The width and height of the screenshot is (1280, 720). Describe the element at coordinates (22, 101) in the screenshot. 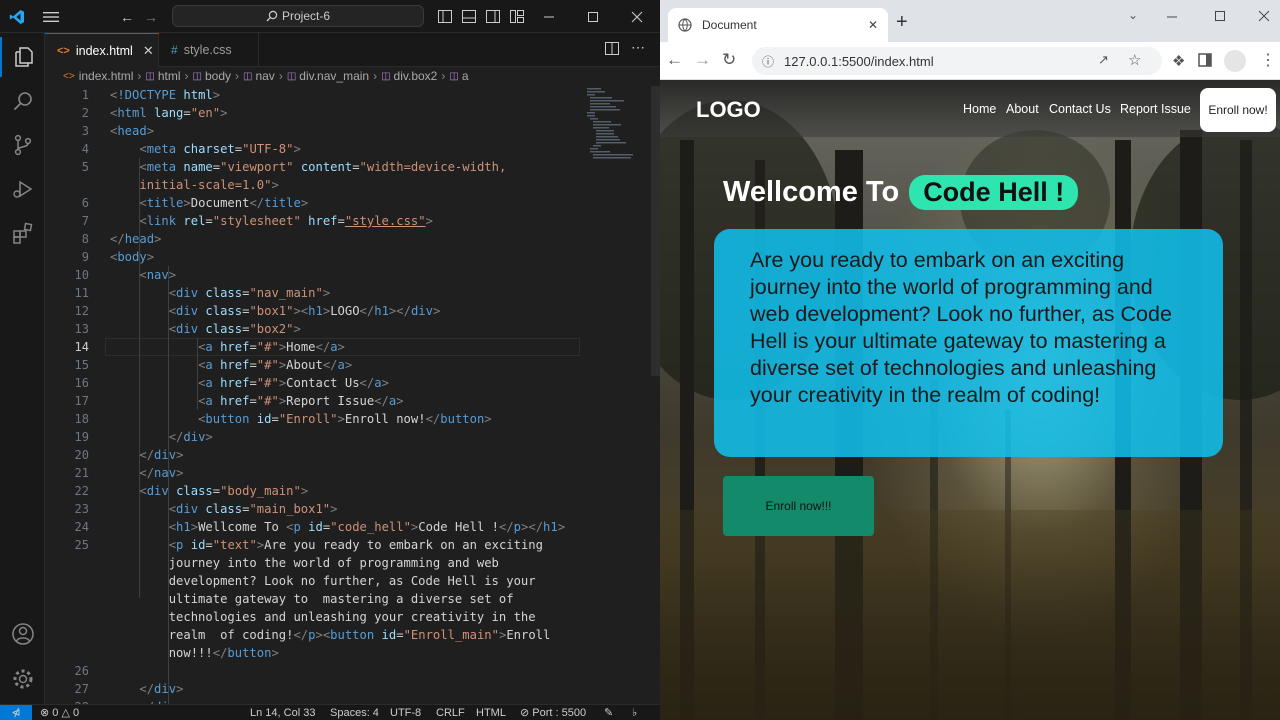

I see `search-icon` at that location.